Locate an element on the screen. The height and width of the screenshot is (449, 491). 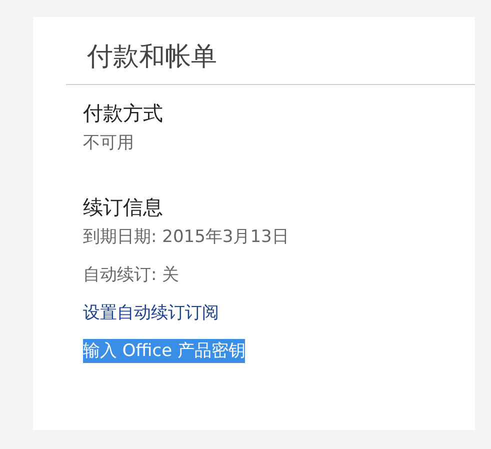
link: 设置自动续订订阅 is located at coordinates (151, 313).